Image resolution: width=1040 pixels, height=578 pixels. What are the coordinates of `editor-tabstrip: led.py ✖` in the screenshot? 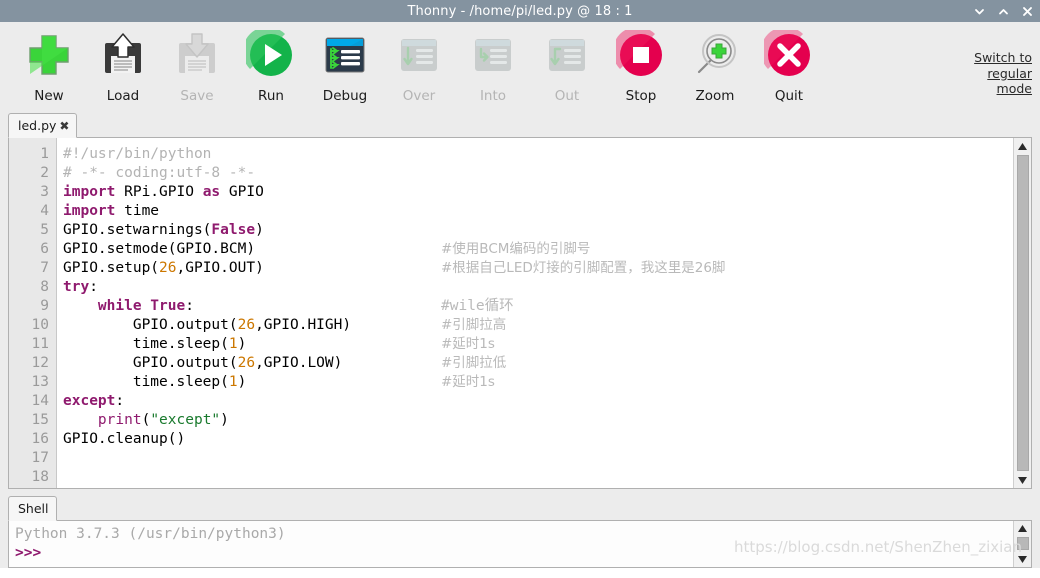 It's located at (520, 125).